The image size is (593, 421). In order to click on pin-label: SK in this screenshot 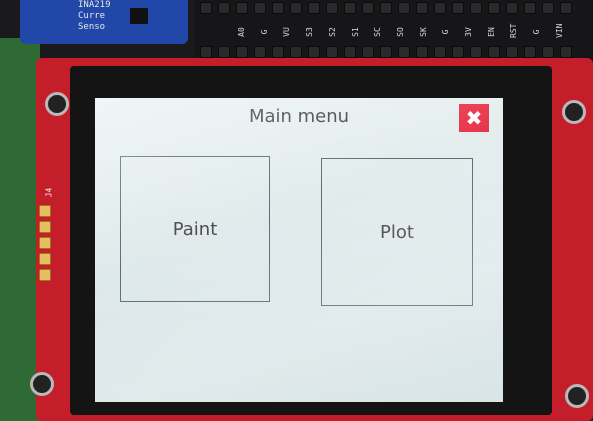, I will do `click(423, 32)`.